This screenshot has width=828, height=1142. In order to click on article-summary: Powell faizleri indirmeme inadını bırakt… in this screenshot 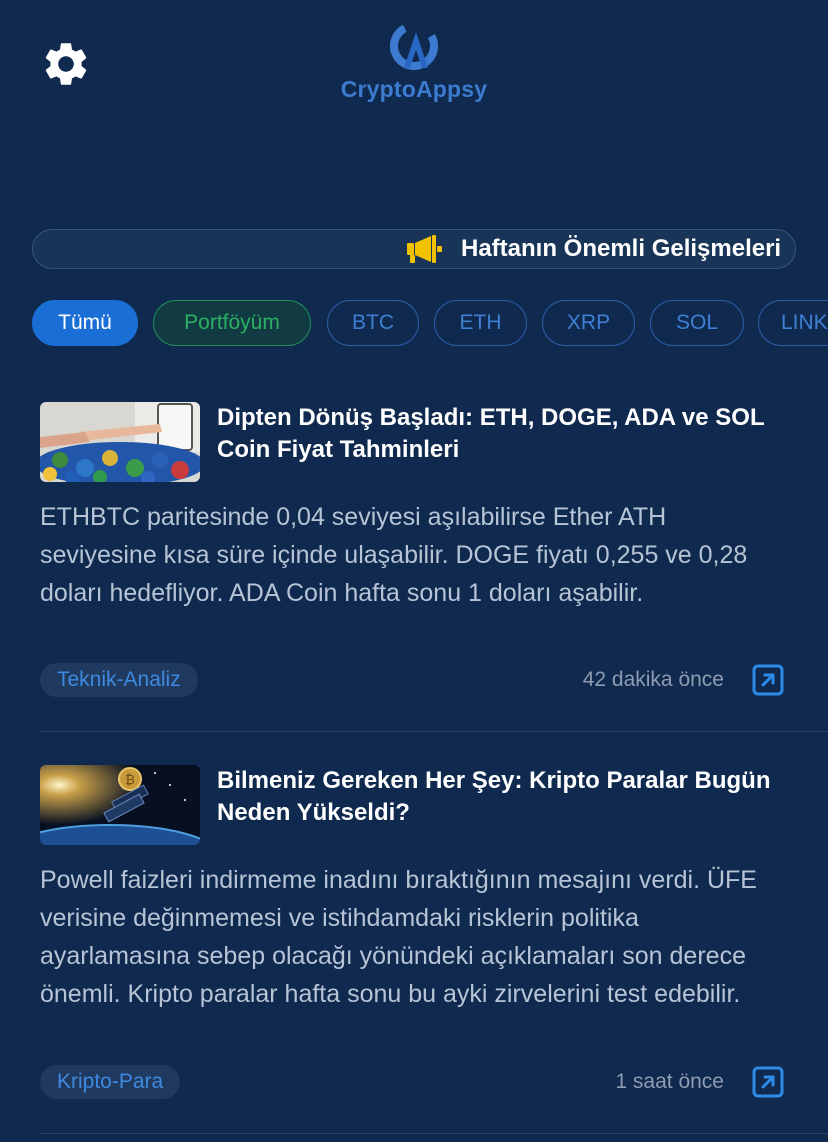, I will do `click(398, 937)`.